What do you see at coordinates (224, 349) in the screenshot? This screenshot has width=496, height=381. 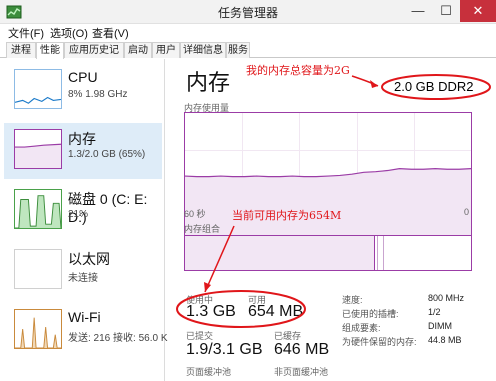 I see `committed-value: 1.9/3.1 GB` at bounding box center [224, 349].